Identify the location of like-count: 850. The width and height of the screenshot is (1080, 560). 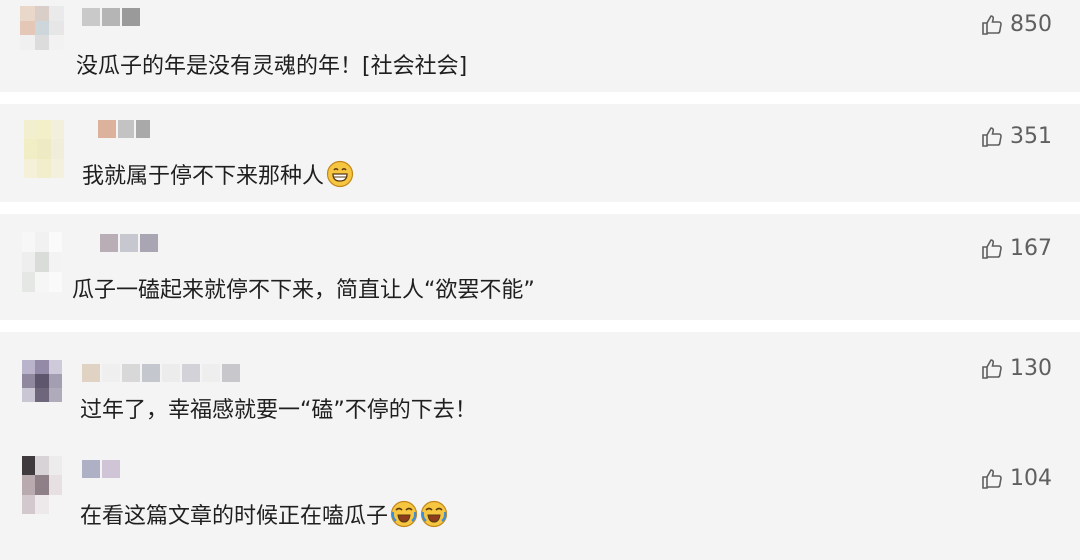
(1031, 24).